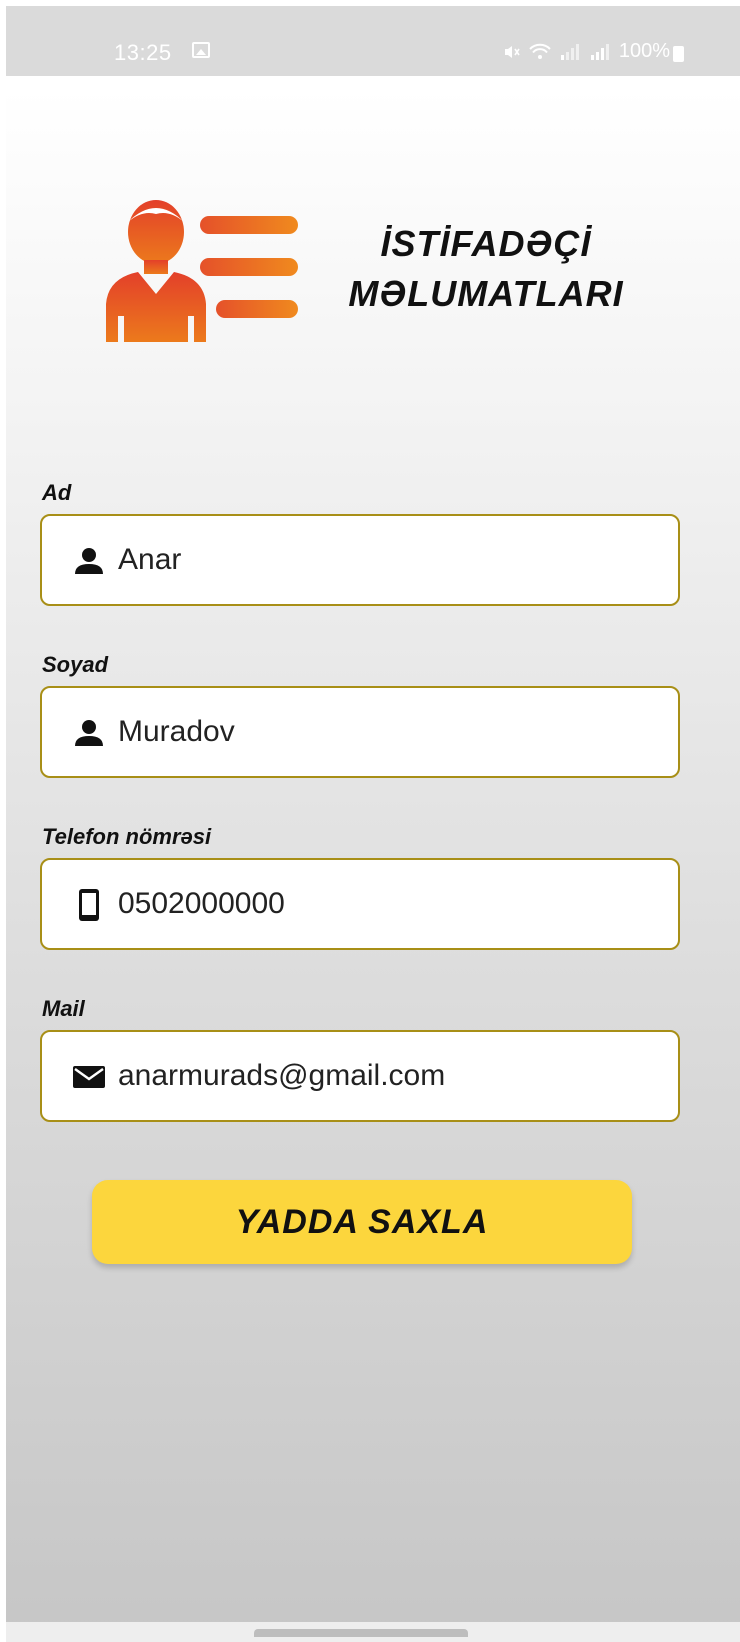 The height and width of the screenshot is (1642, 740). I want to click on user-profile-list-icon, so click(202, 271).